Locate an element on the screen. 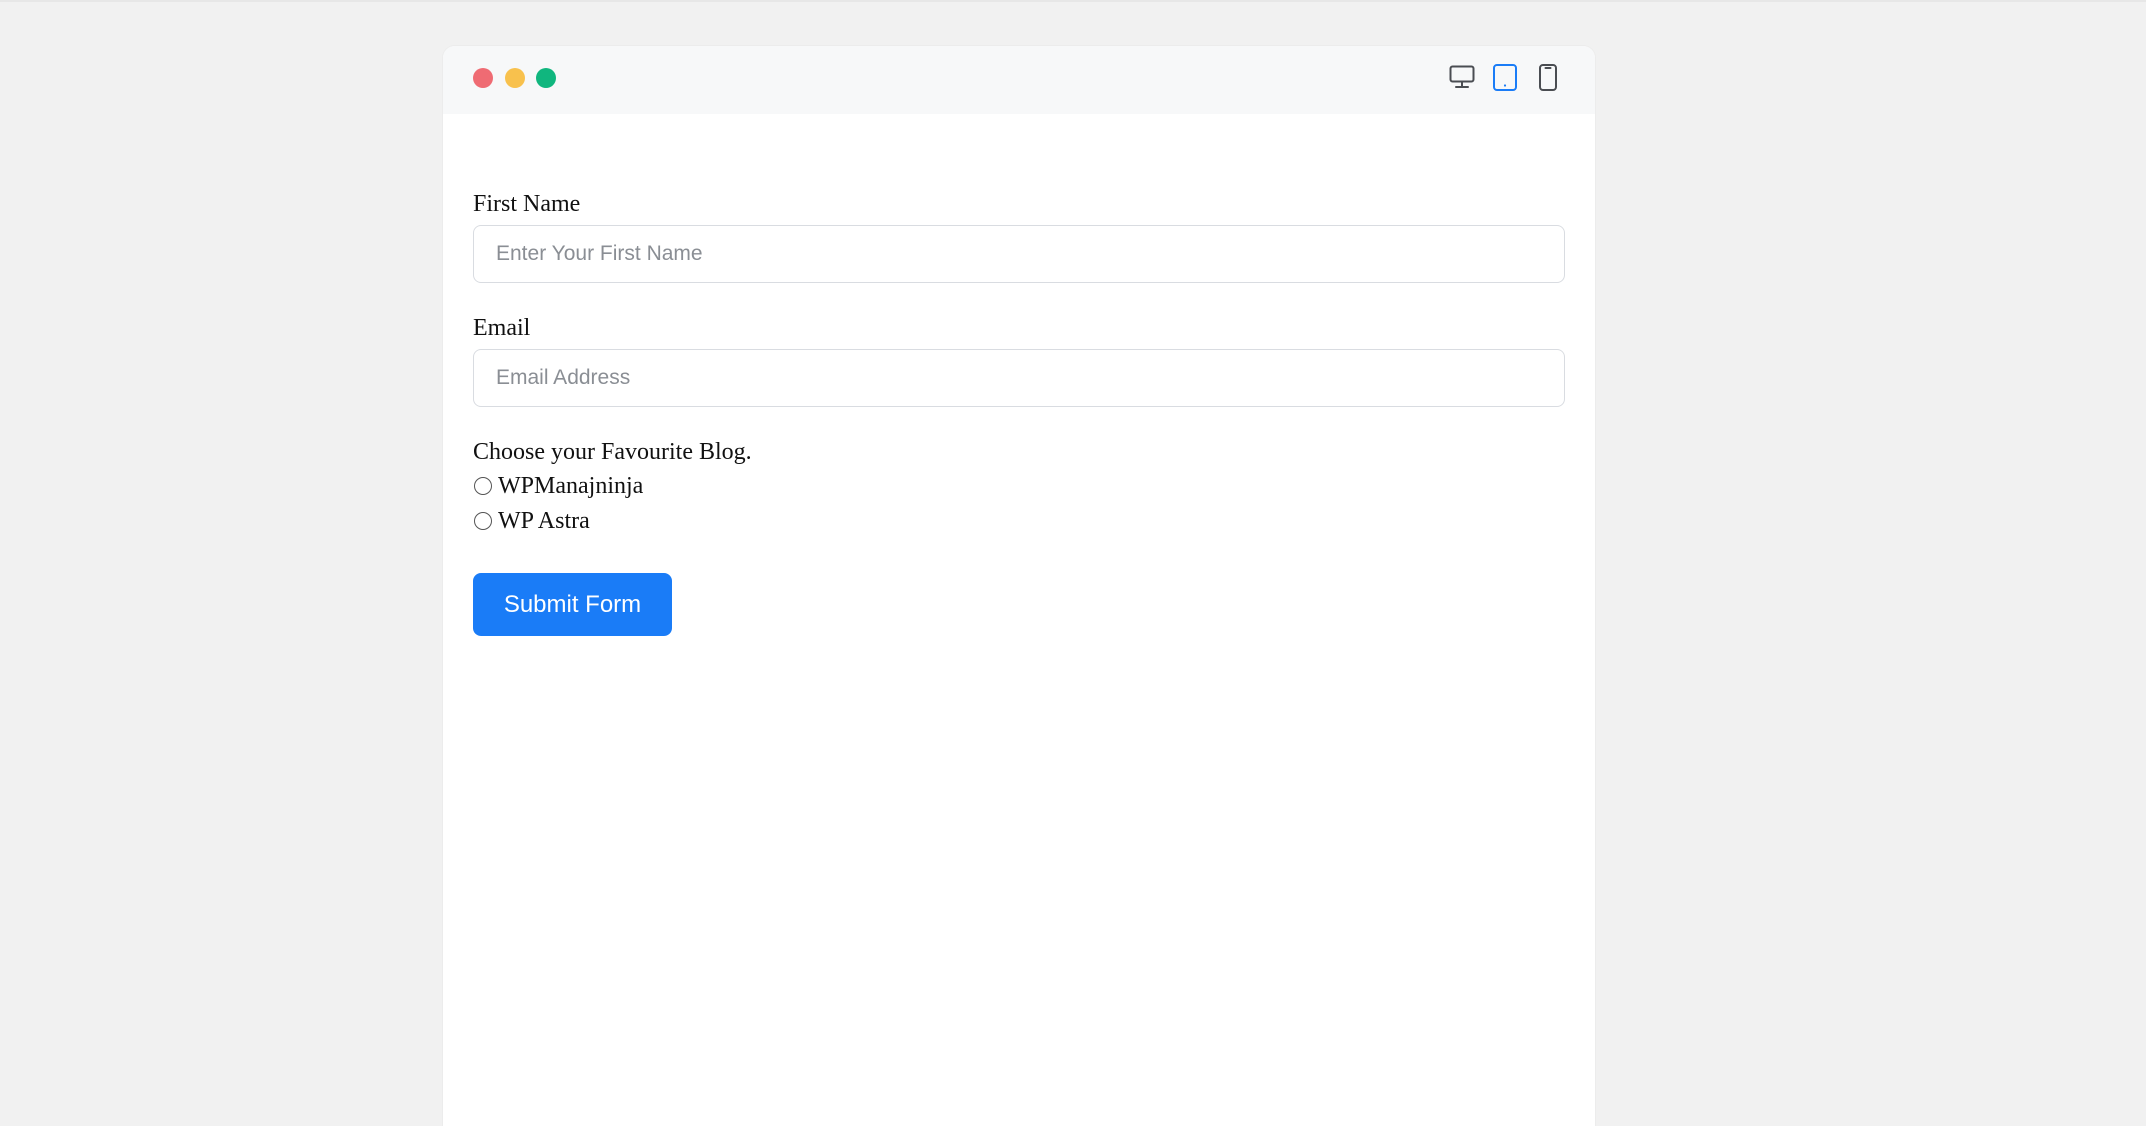 Image resolution: width=2146 pixels, height=1126 pixels. radio-option-label: WPManajninja is located at coordinates (571, 485).